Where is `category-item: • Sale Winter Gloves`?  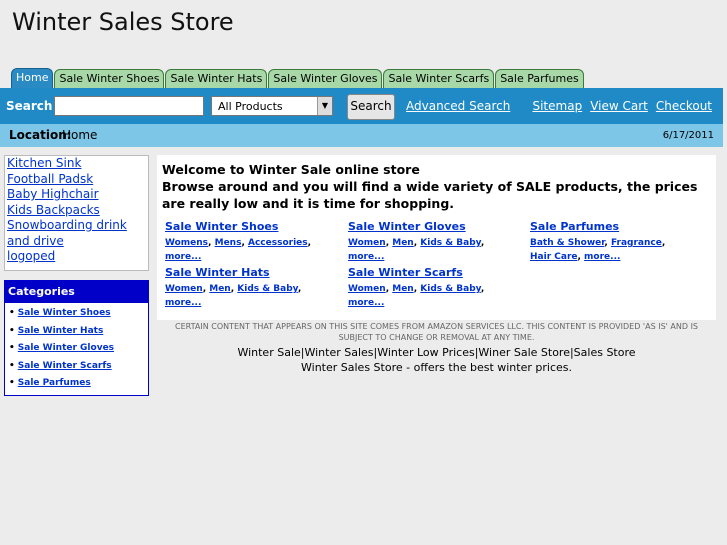
category-item: • Sale Winter Gloves is located at coordinates (62, 348).